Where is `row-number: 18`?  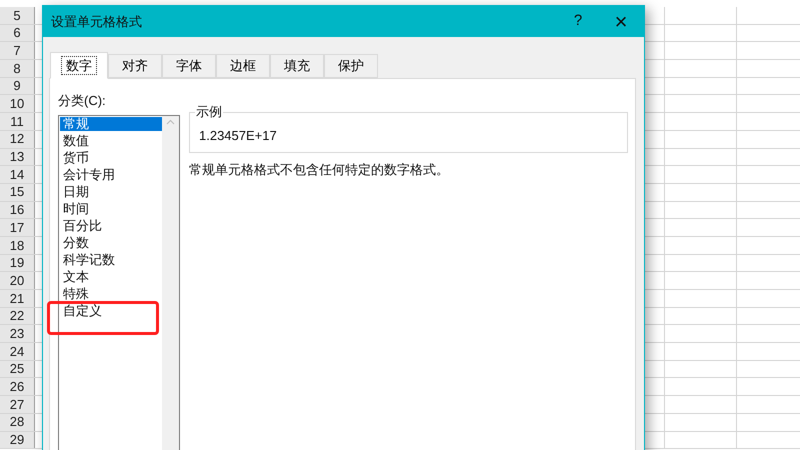 row-number: 18 is located at coordinates (17, 245).